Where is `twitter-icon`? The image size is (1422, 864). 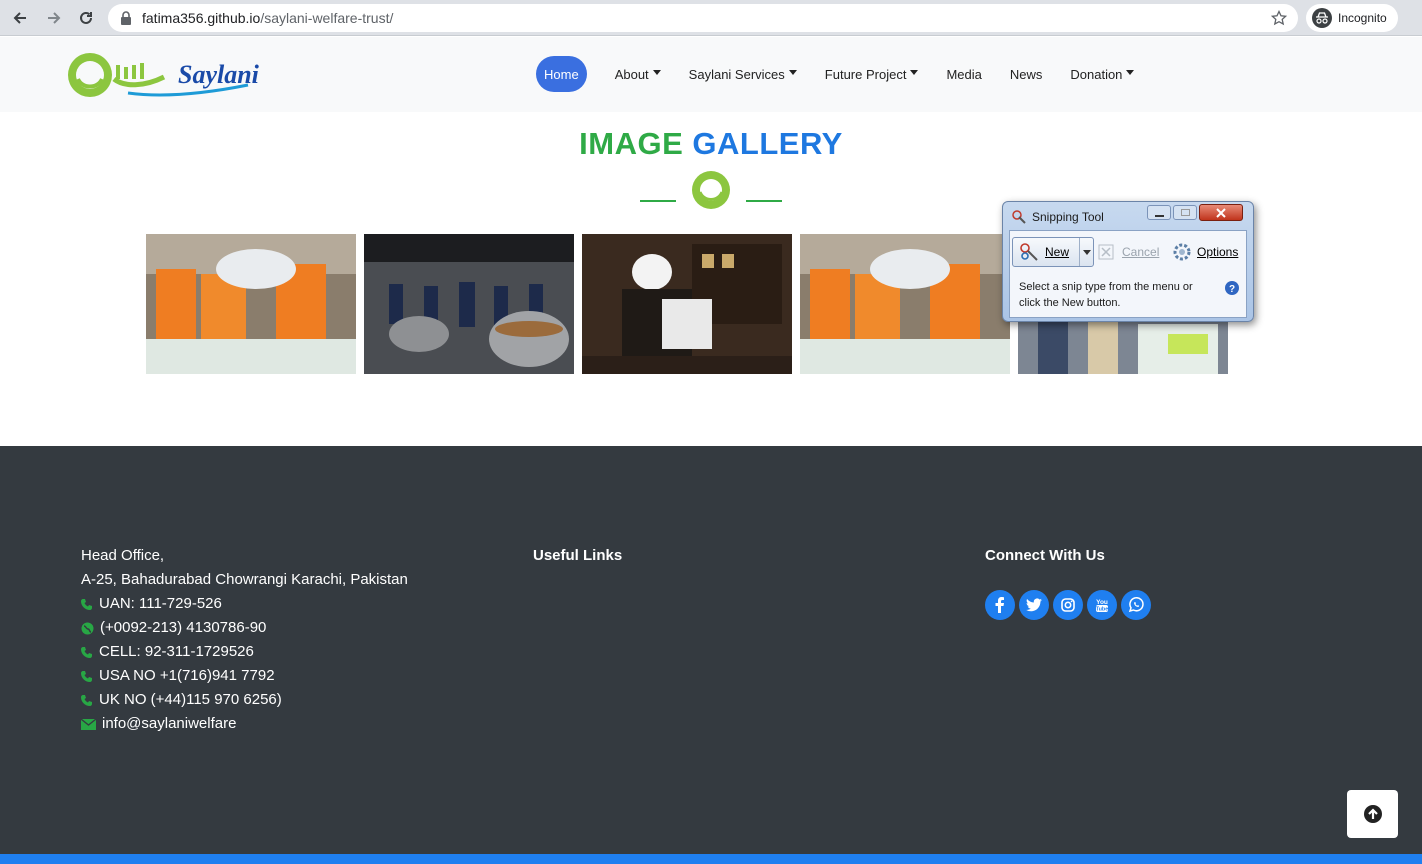
twitter-icon is located at coordinates (1034, 605).